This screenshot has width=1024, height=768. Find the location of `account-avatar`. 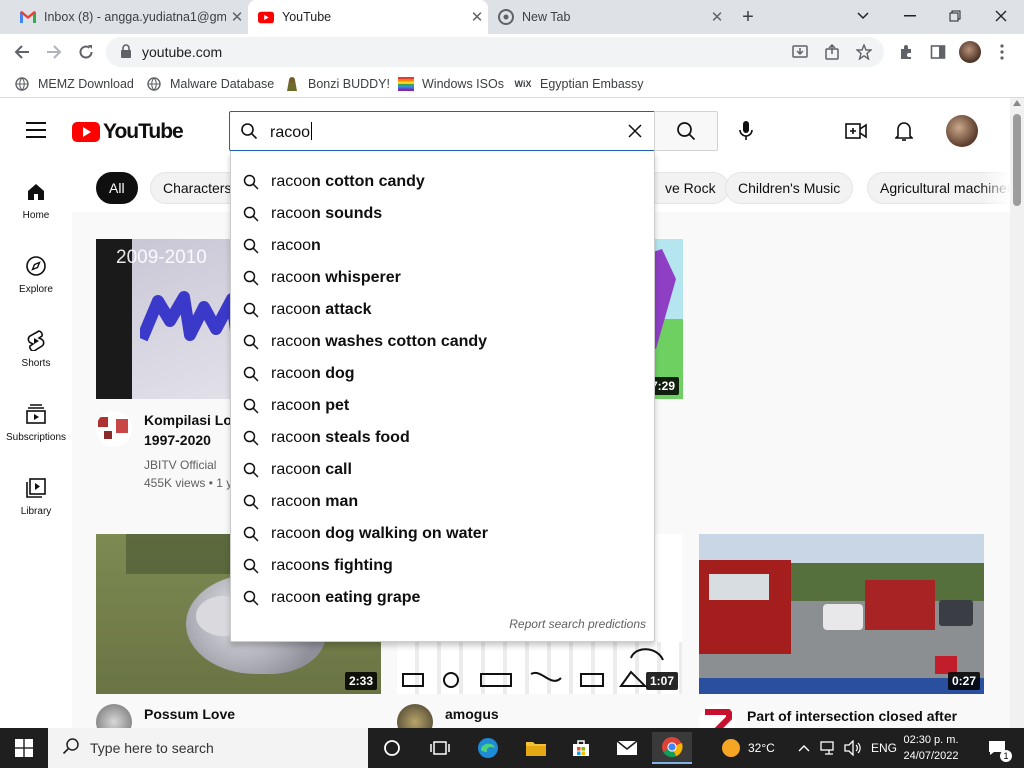

account-avatar is located at coordinates (962, 131).